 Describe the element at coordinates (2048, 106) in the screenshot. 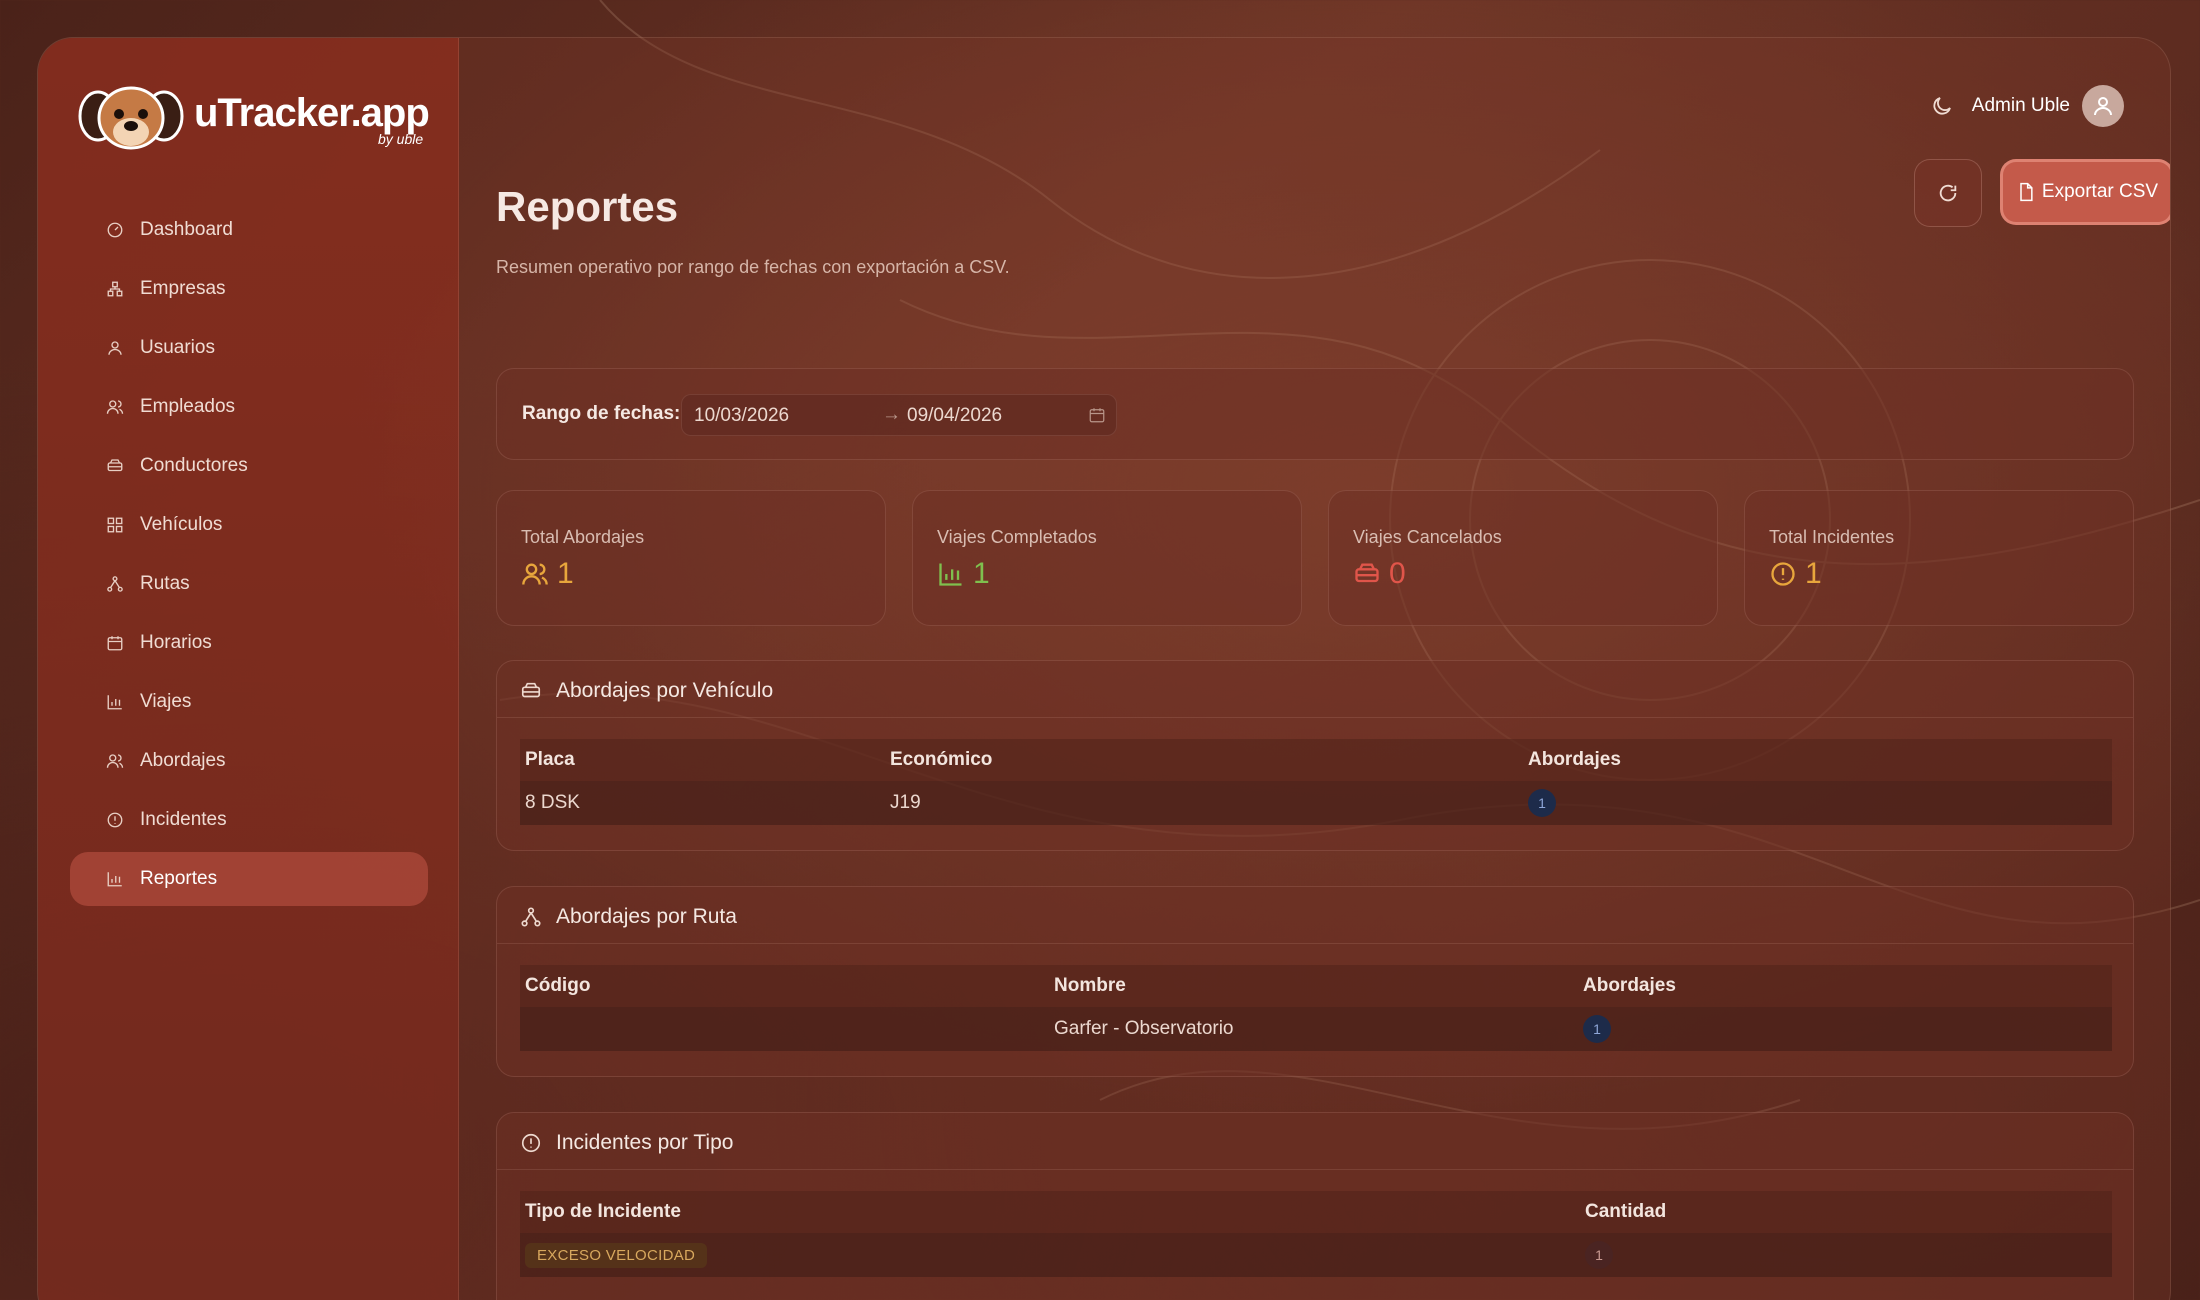

I see `user-menu: Admin Uble` at that location.